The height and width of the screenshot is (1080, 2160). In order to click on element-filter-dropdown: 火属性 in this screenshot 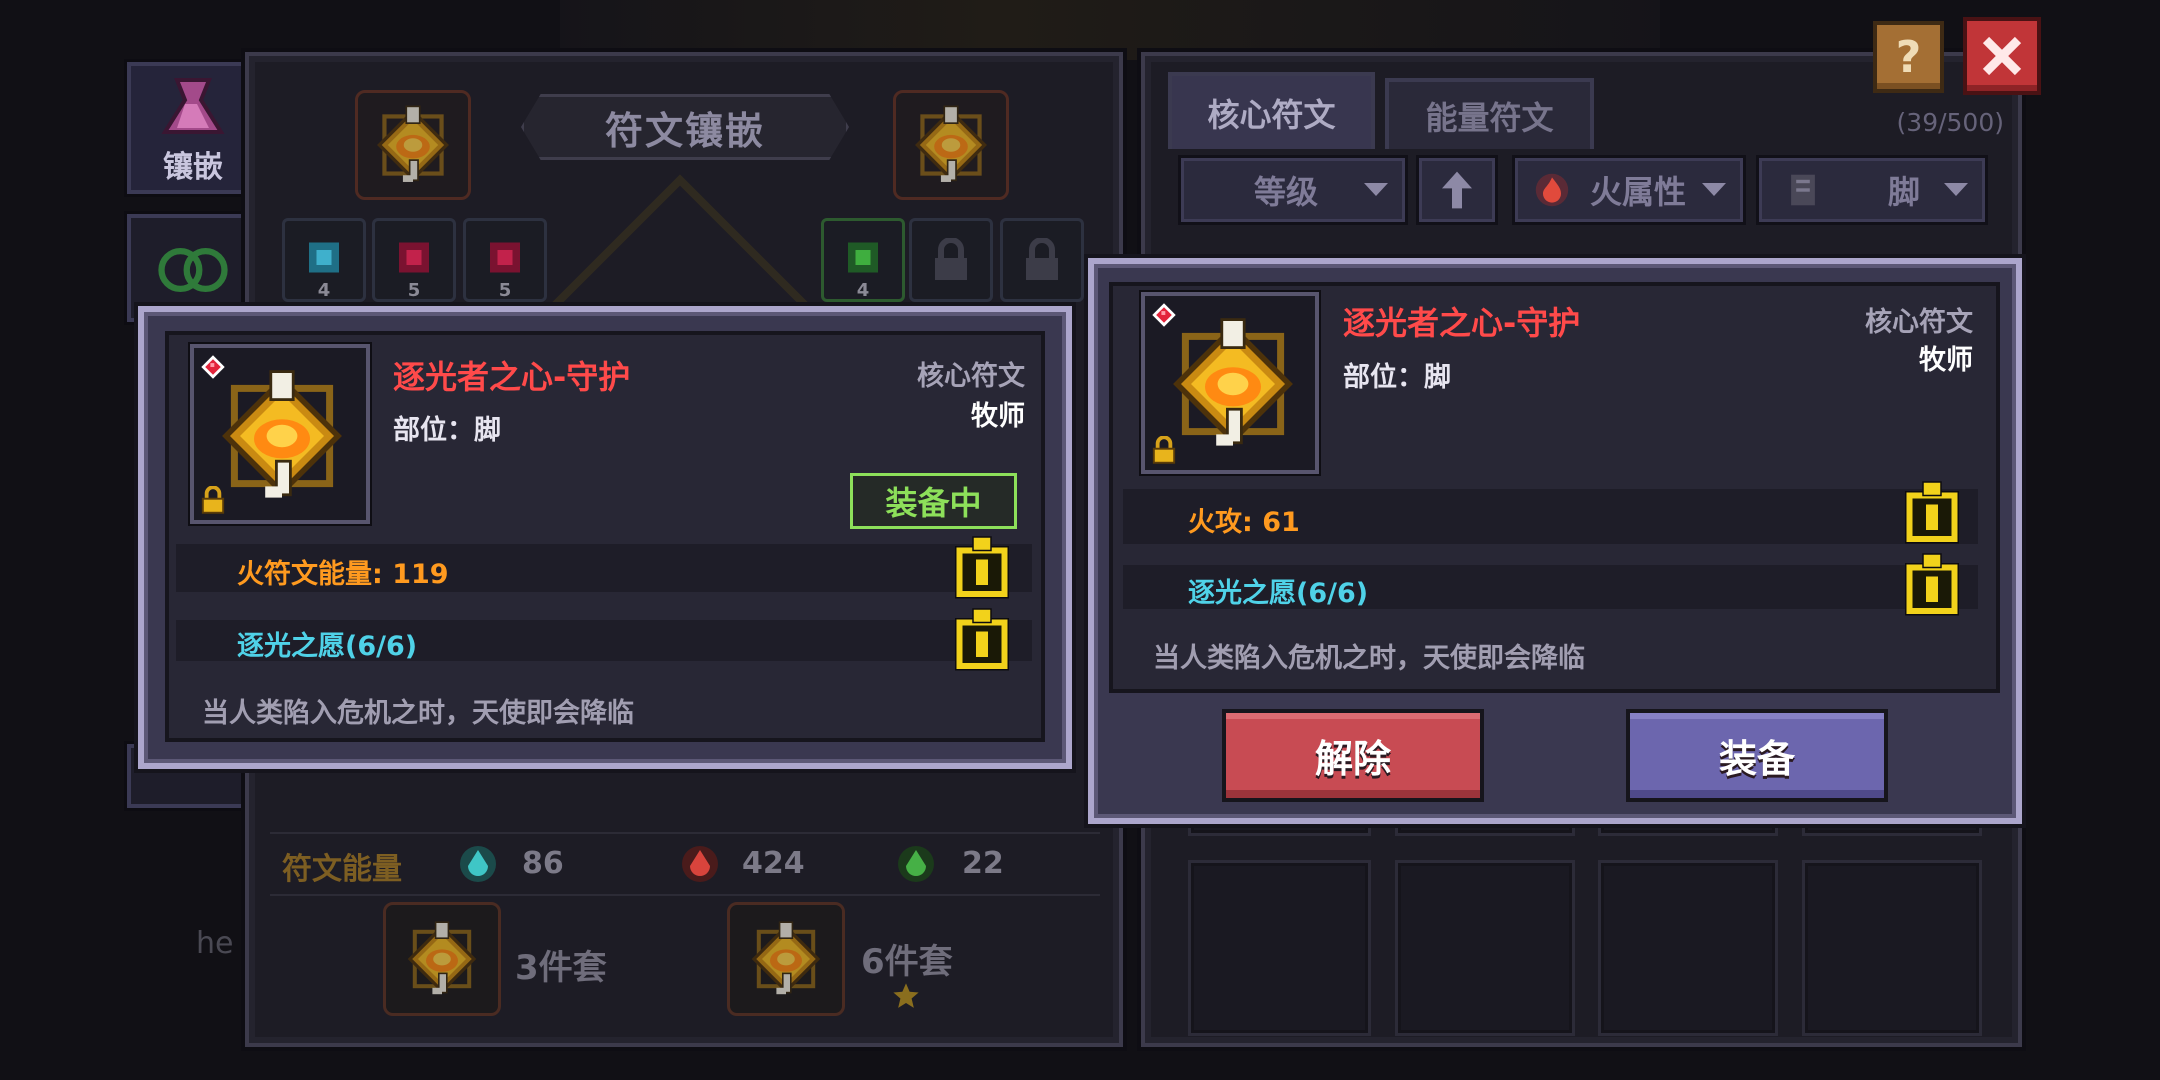, I will do `click(1629, 190)`.